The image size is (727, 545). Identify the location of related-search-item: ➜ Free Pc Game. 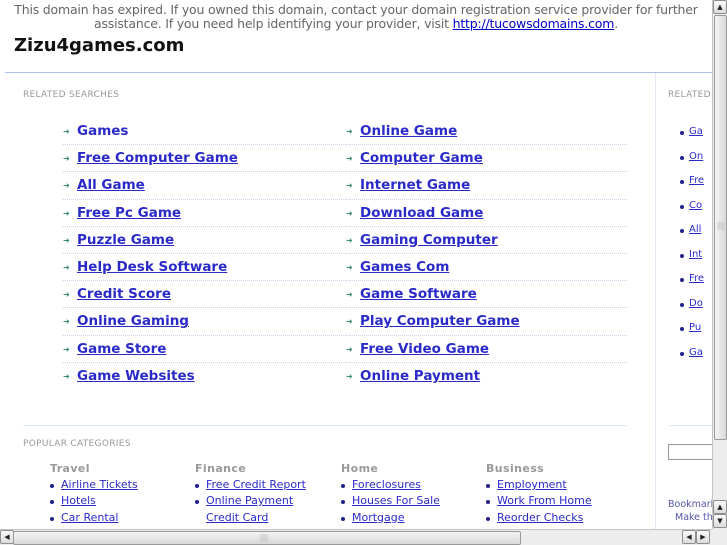
(204, 213).